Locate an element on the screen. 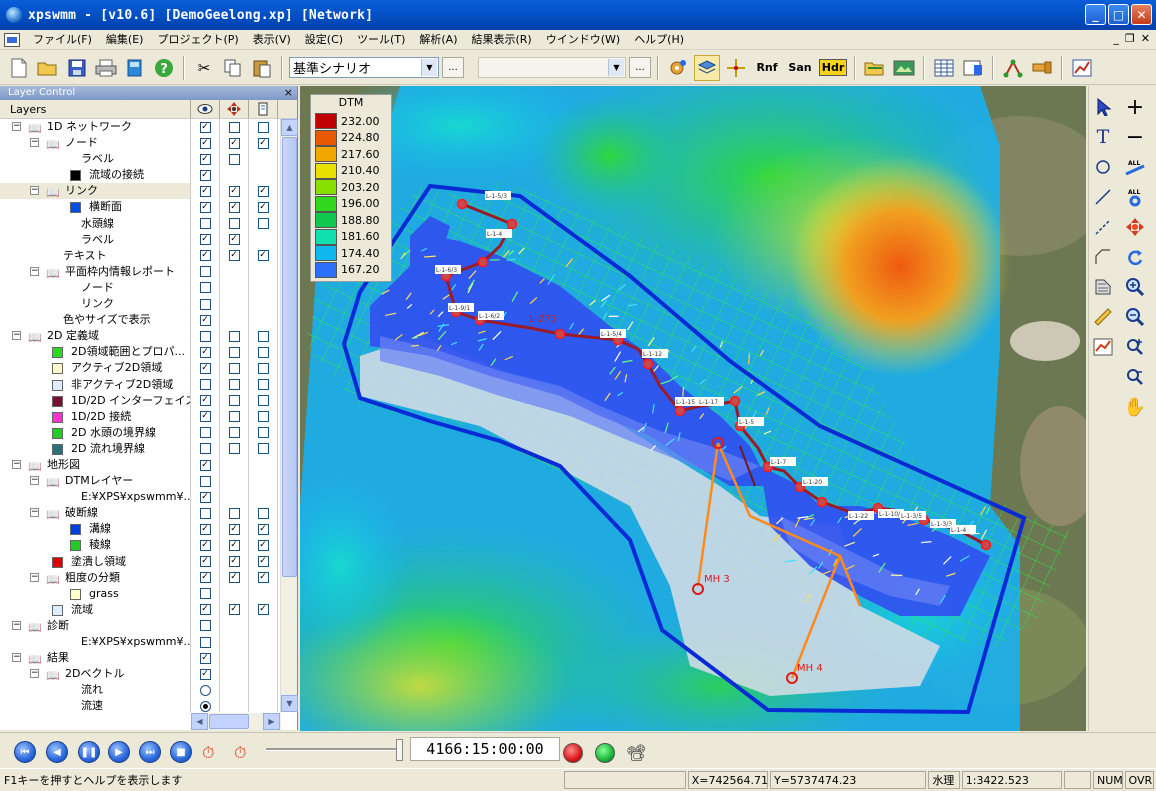  mdi-restore-button: ❐ is located at coordinates (1130, 38).